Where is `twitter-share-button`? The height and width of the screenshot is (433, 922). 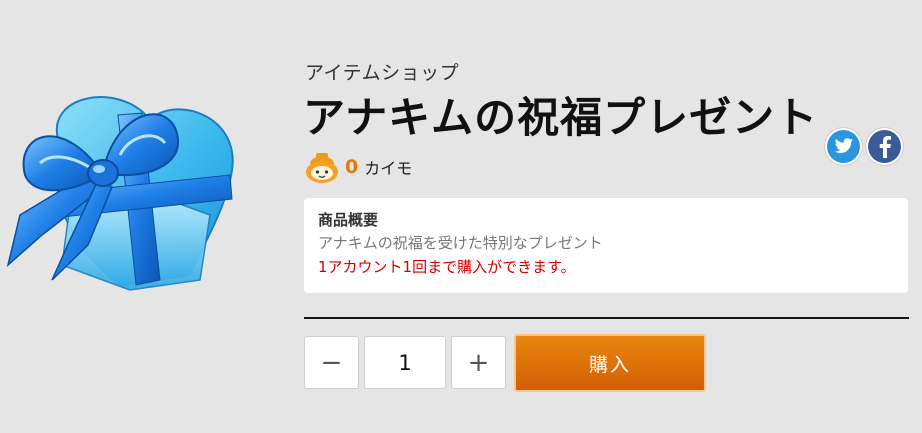
twitter-share-button is located at coordinates (843, 146).